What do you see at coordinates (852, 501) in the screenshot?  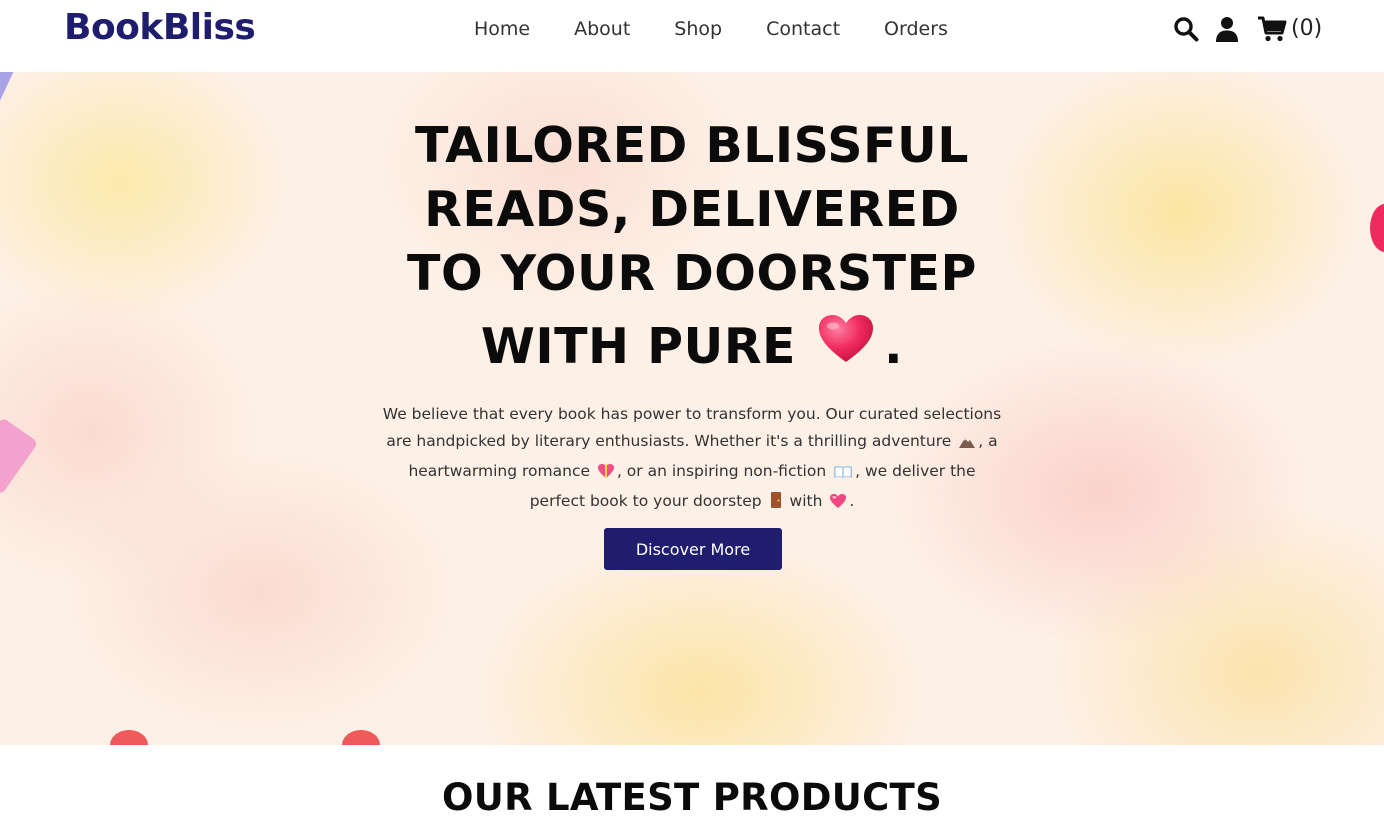 I see `hero-text-part: .` at bounding box center [852, 501].